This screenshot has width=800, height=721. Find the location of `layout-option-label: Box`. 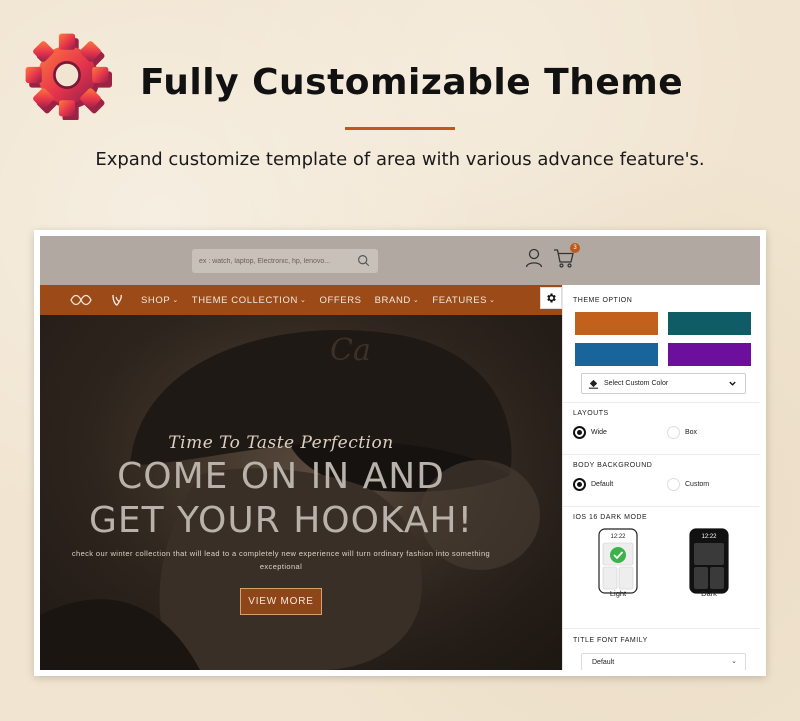

layout-option-label: Box is located at coordinates (691, 432).